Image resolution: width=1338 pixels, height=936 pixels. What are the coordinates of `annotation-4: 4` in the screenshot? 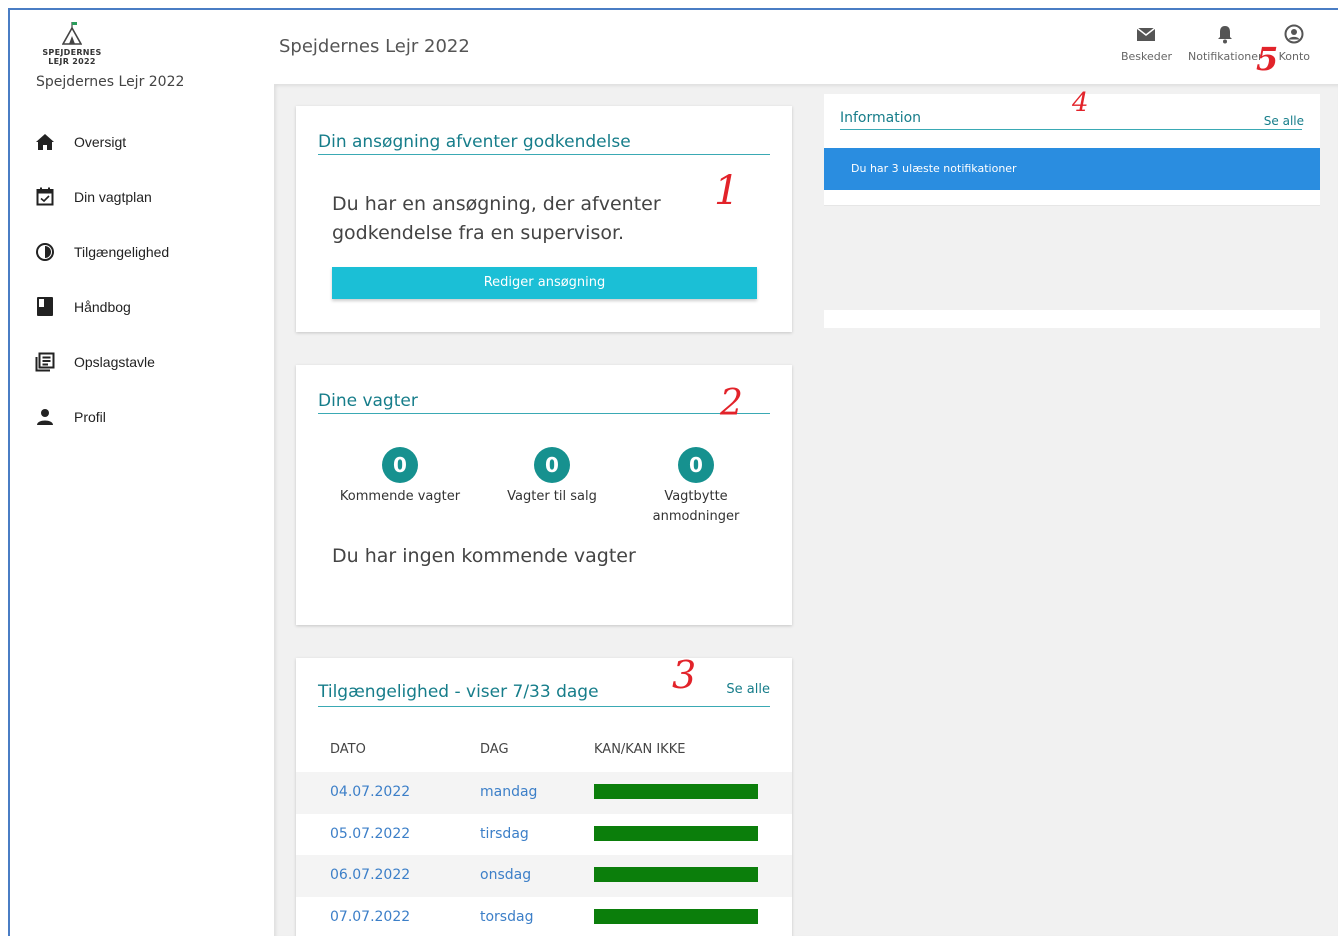 It's located at (1080, 103).